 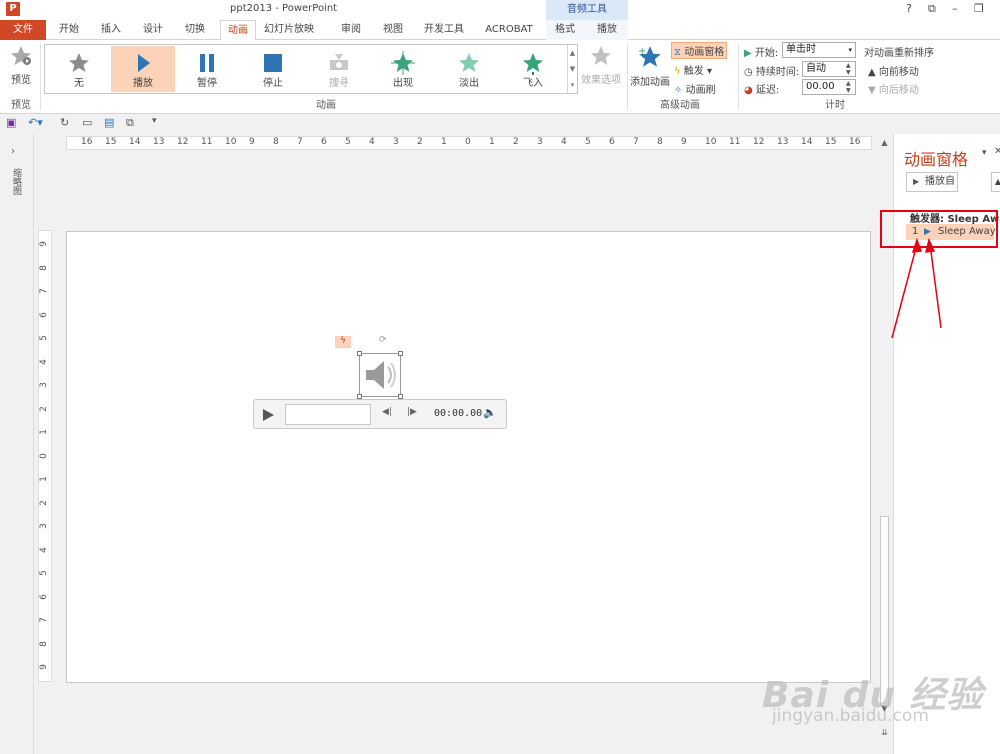 What do you see at coordinates (393, 30) in the screenshot?
I see `tab-view: 视图` at bounding box center [393, 30].